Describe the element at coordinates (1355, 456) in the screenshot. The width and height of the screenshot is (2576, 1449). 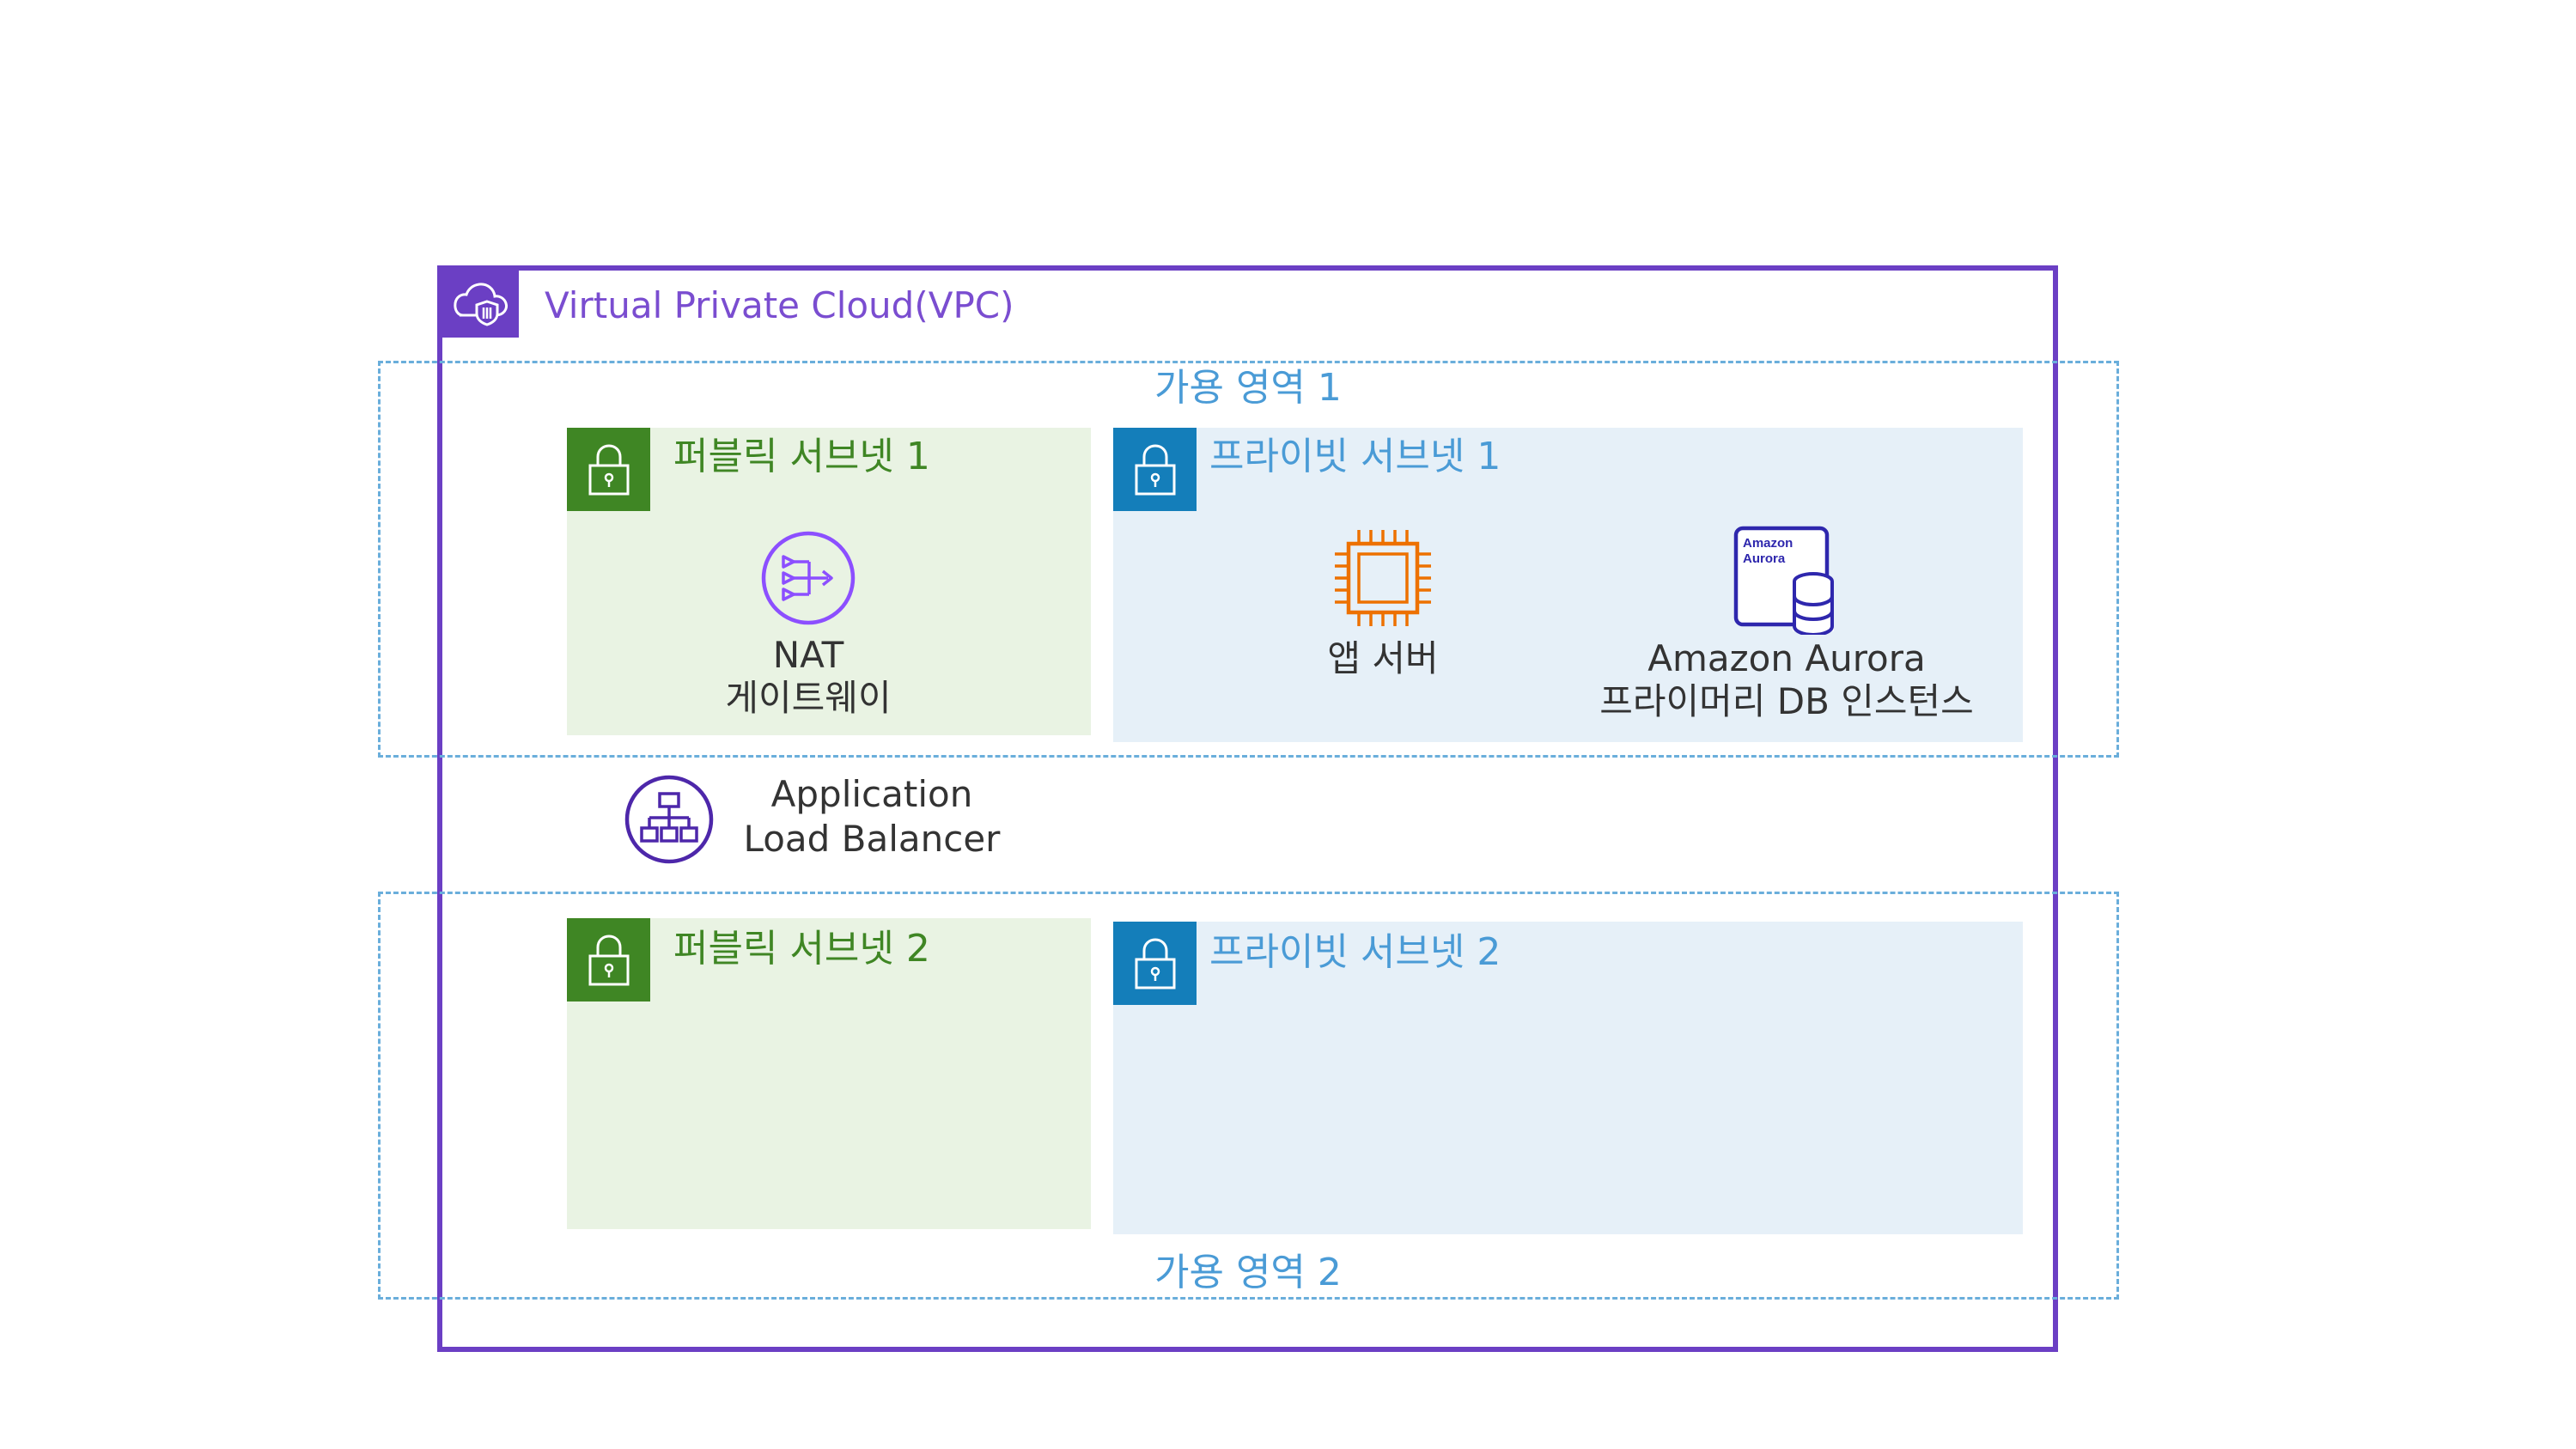
I see `private-subnet-1-label: 프라이빗 서브넷 1` at that location.